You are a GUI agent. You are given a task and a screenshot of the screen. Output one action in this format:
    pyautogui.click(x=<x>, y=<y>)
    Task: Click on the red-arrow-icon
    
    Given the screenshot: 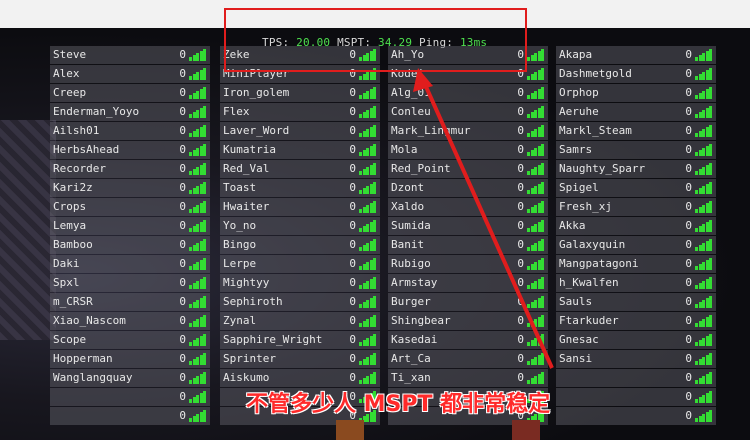 What is the action you would take?
    pyautogui.click(x=483, y=218)
    